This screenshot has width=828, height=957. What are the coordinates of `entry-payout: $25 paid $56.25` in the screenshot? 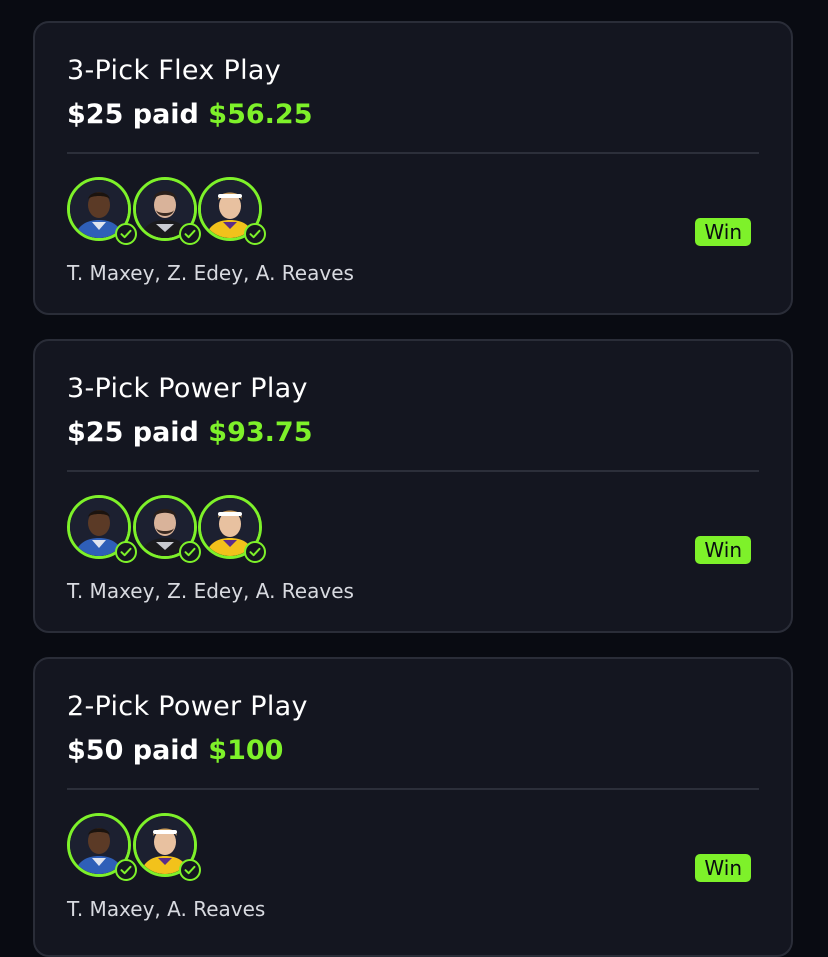 It's located at (190, 114).